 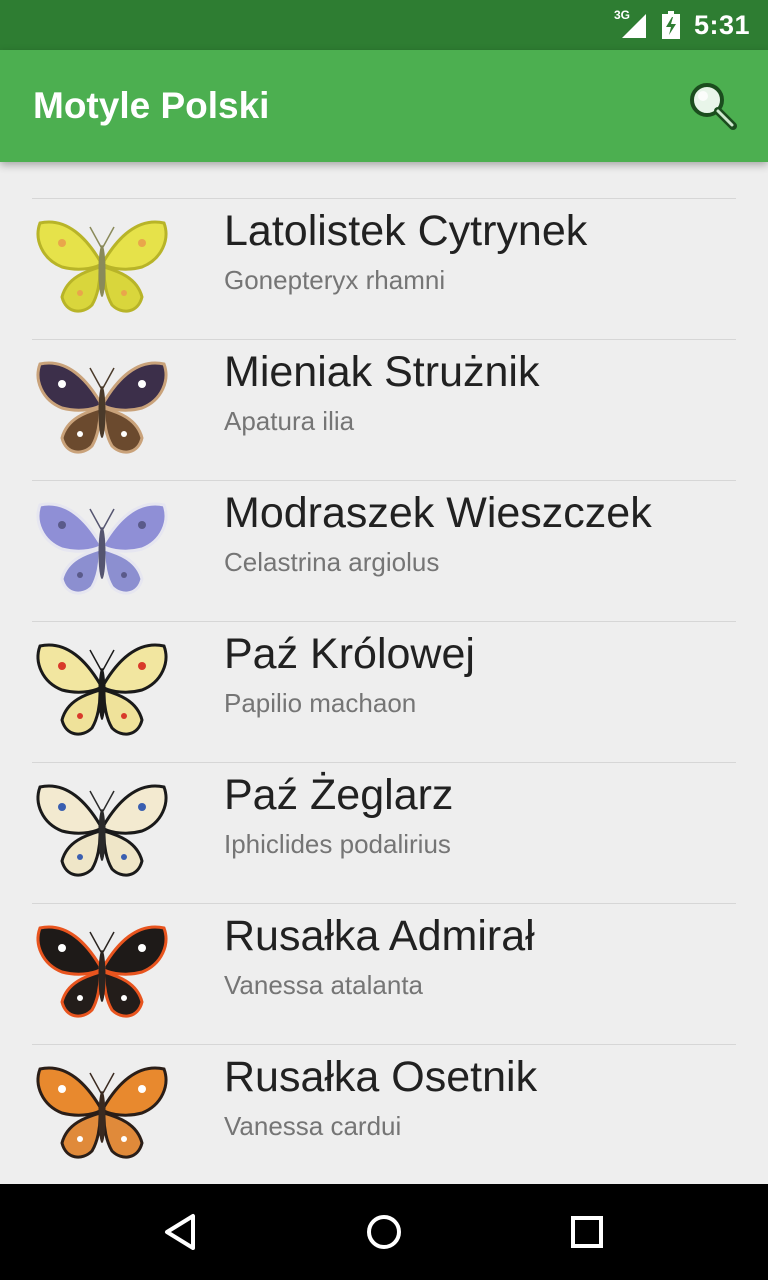 I want to click on butterfly-list-item: Mieniak Strużnik Apatura ilia, so click(x=384, y=409).